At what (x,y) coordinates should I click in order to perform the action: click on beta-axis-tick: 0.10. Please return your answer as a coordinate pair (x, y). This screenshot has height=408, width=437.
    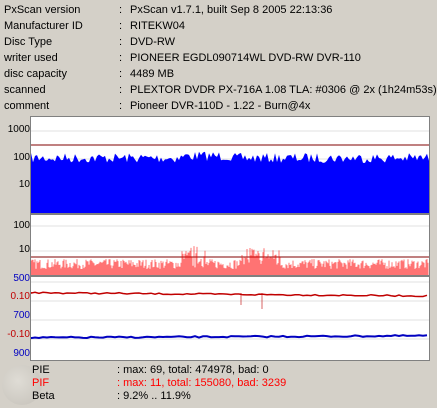
    Looking at the image, I should click on (20, 296).